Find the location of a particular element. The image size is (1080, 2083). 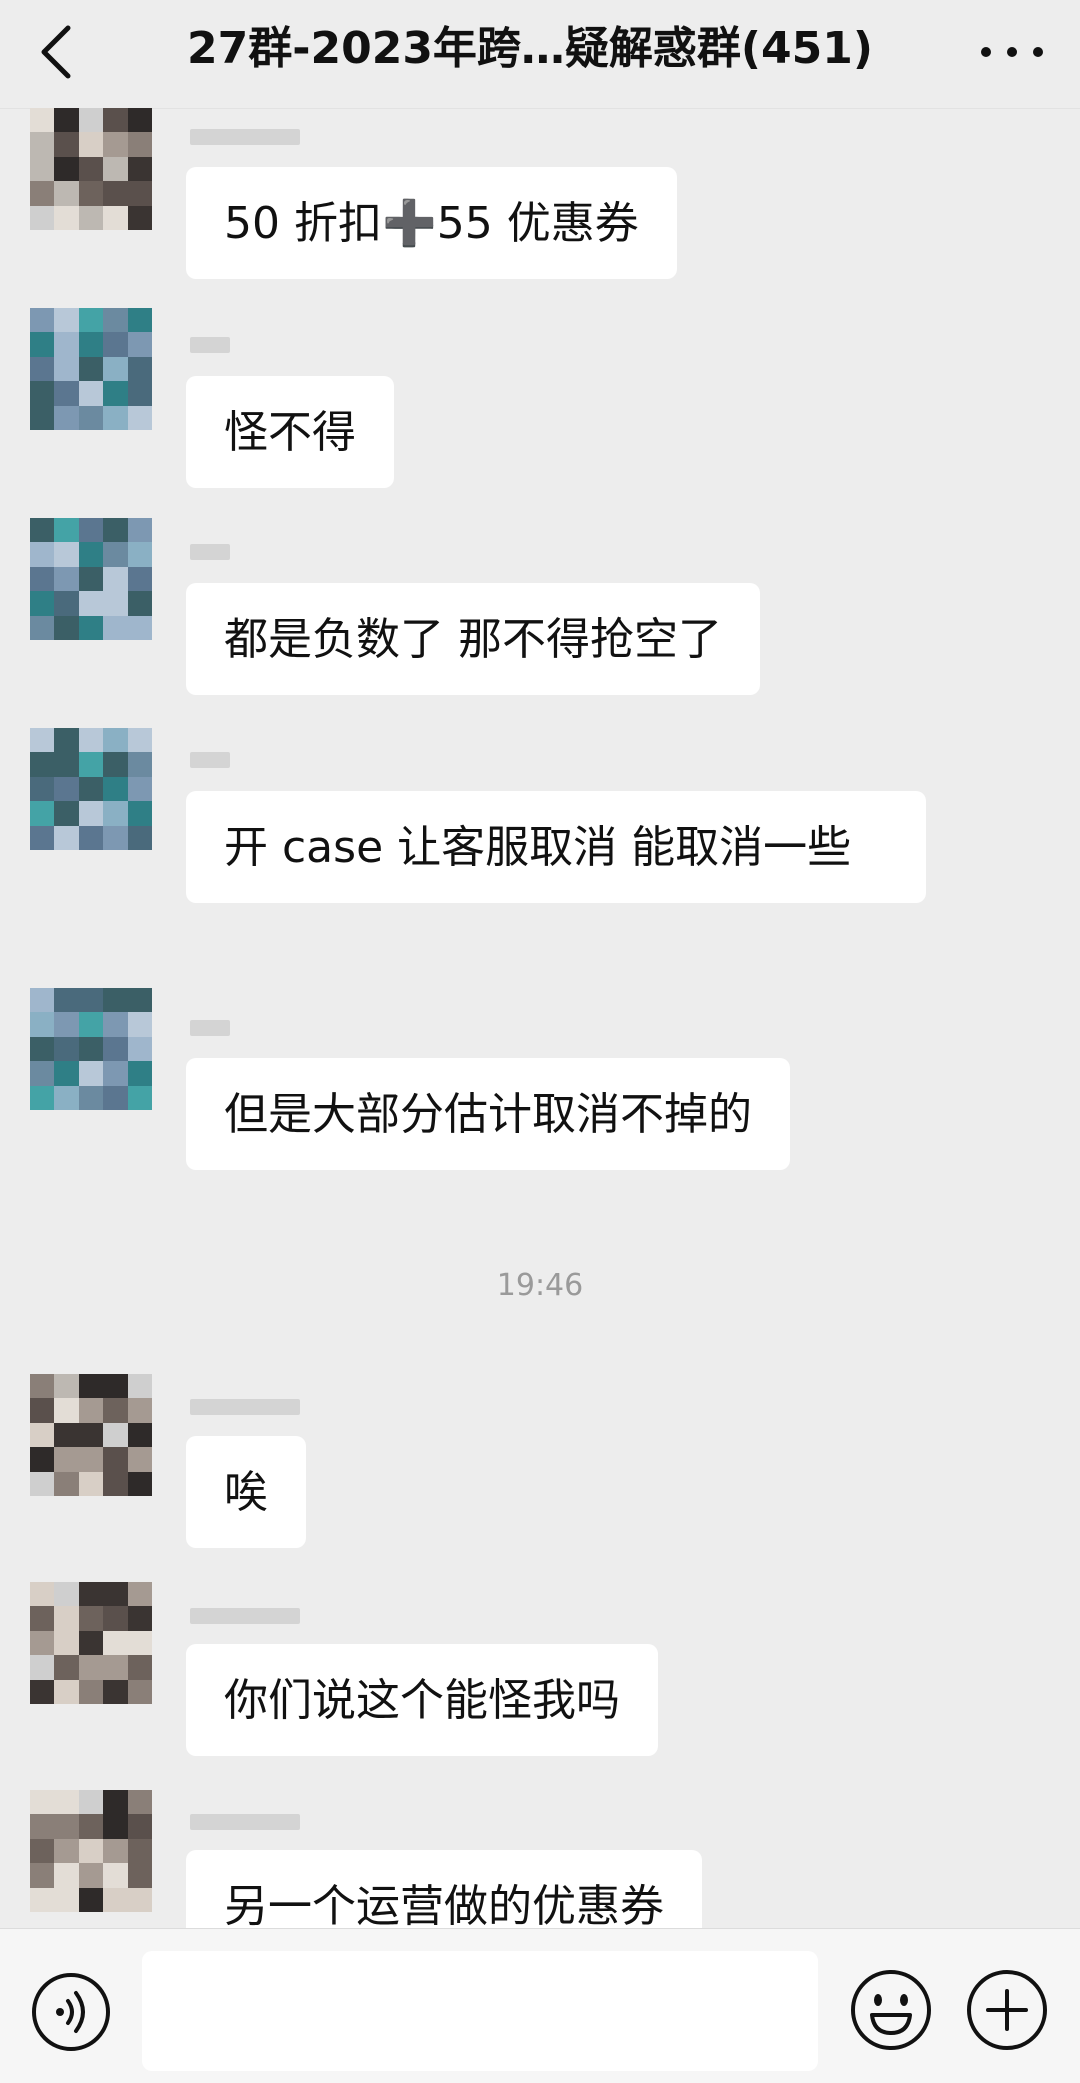

input-bar is located at coordinates (540, 2005).